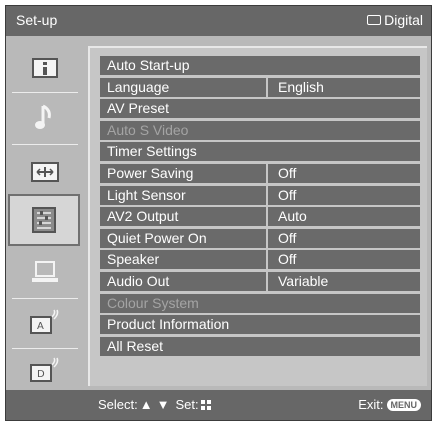 This screenshot has height=426, width=437. What do you see at coordinates (261, 260) in the screenshot?
I see `menu-row: Speaker Off` at bounding box center [261, 260].